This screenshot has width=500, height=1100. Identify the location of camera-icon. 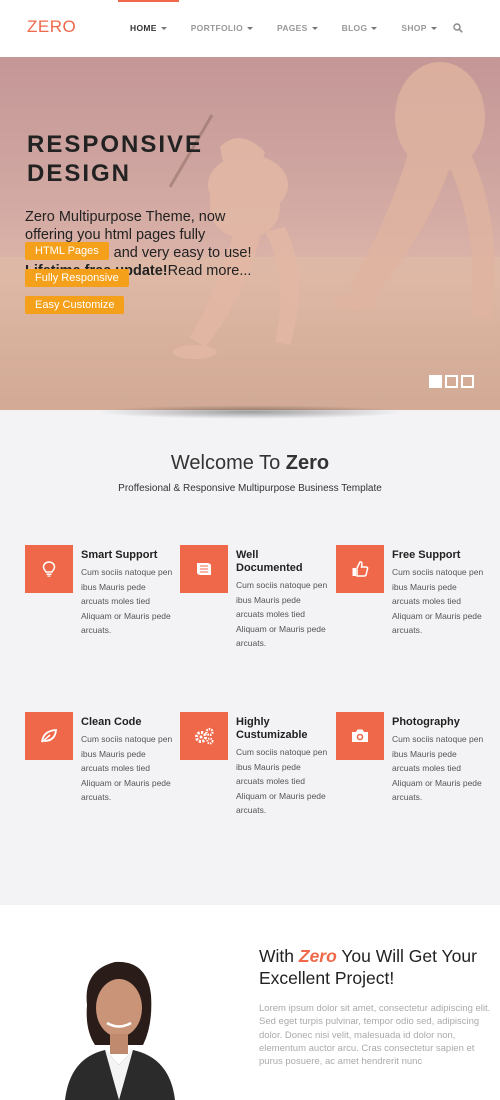
(360, 736).